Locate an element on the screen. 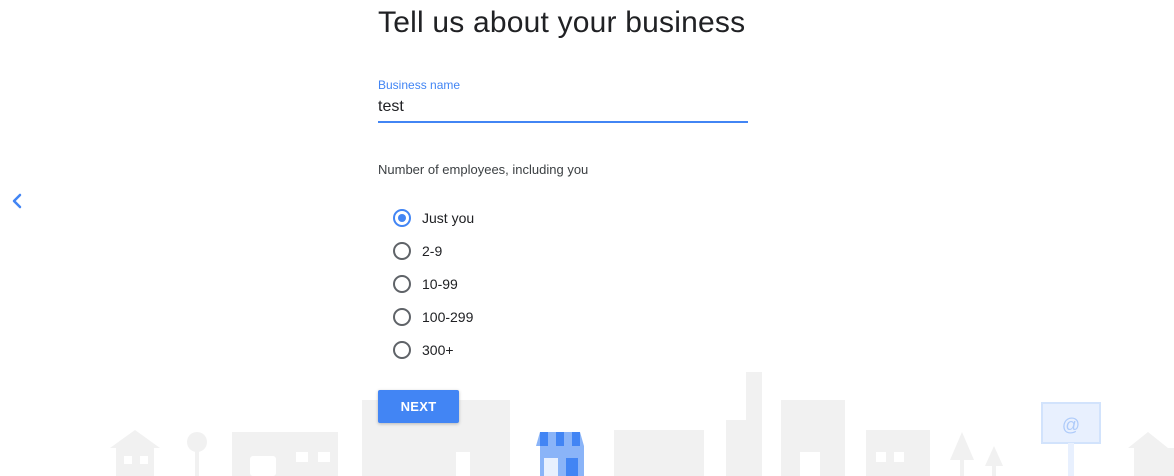 The width and height of the screenshot is (1174, 476). employees-radio-group: Just you 2-9 10-99 100-299 300+ is located at coordinates (433, 283).